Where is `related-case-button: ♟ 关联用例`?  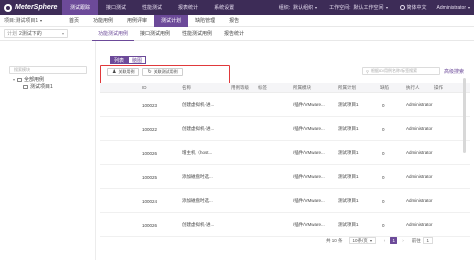
related-case-button: ♟ 关联用例 is located at coordinates (123, 72).